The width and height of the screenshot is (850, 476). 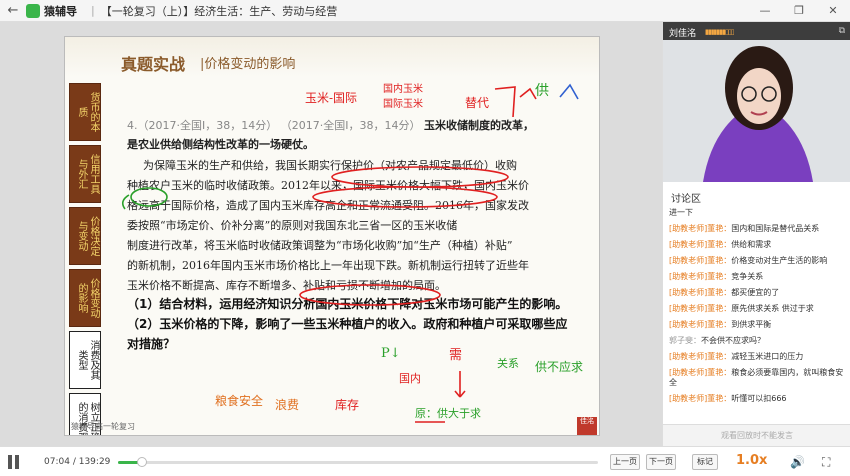 I want to click on ink-text: 关系, so click(x=508, y=363).